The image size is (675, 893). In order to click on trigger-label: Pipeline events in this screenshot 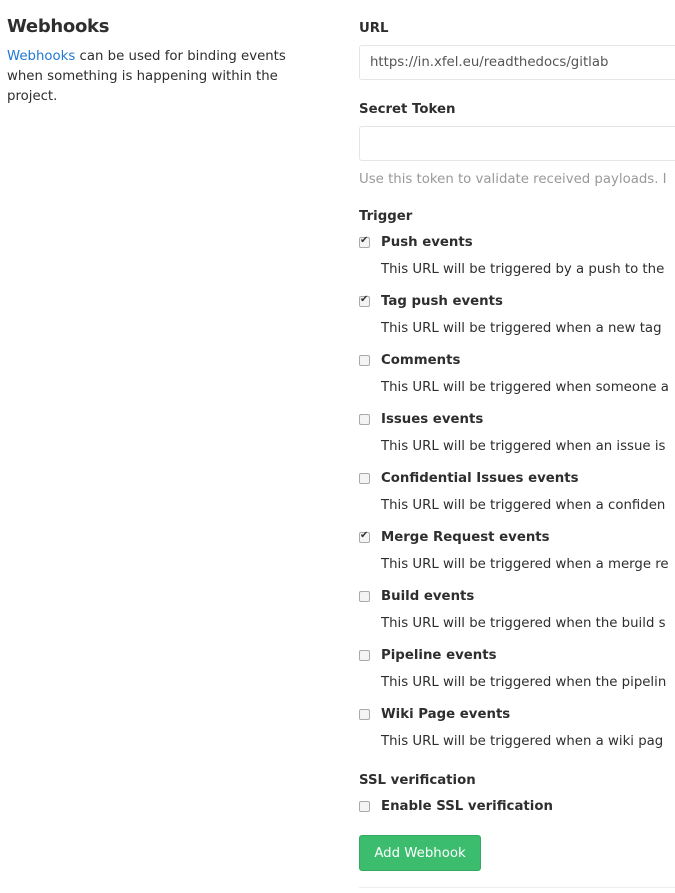, I will do `click(439, 655)`.